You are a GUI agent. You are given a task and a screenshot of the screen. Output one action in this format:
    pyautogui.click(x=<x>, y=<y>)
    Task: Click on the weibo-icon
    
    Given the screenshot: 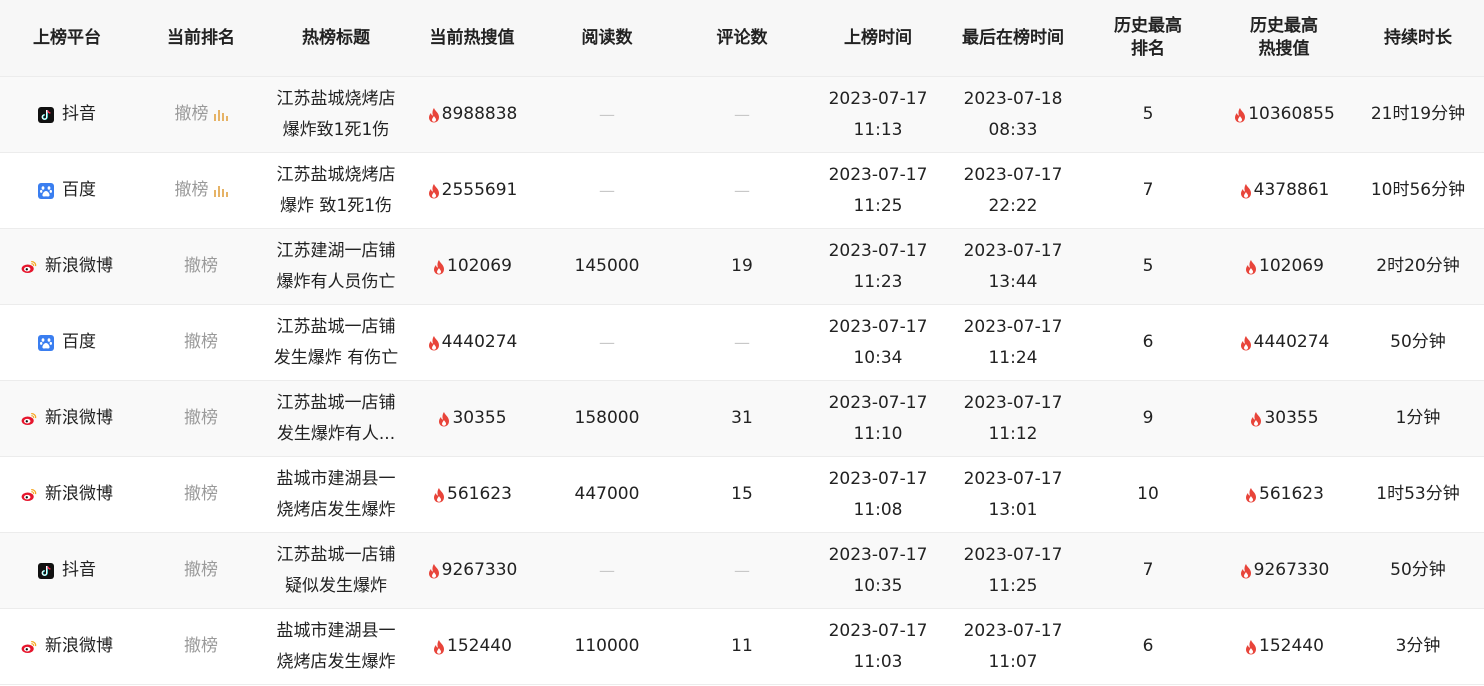 What is the action you would take?
    pyautogui.click(x=29, y=646)
    